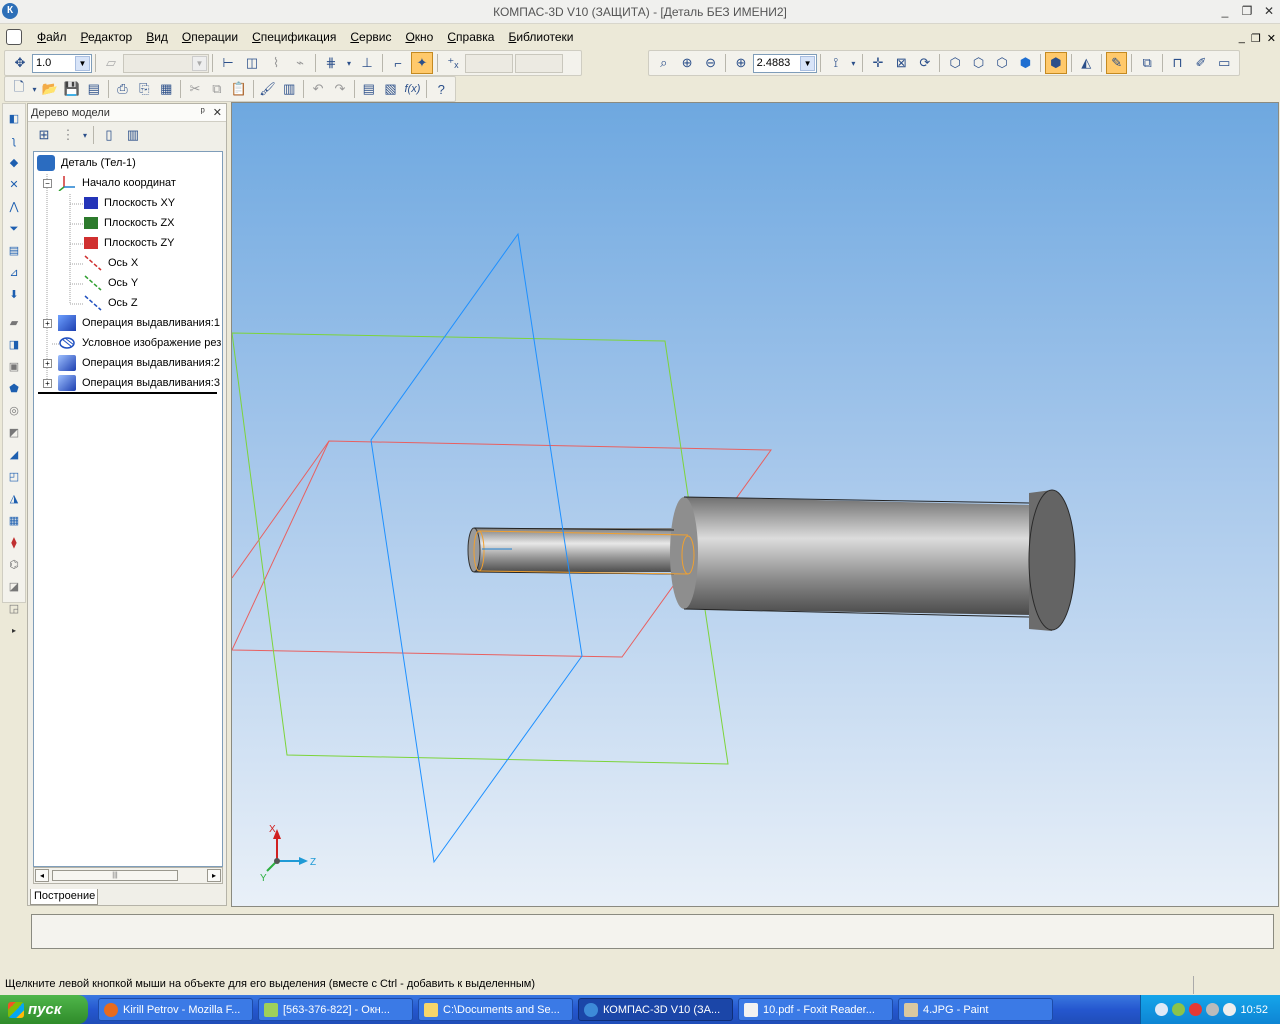 The width and height of the screenshot is (1280, 1024). What do you see at coordinates (954, 63) in the screenshot?
I see `wireframe-icon: ⬡` at bounding box center [954, 63].